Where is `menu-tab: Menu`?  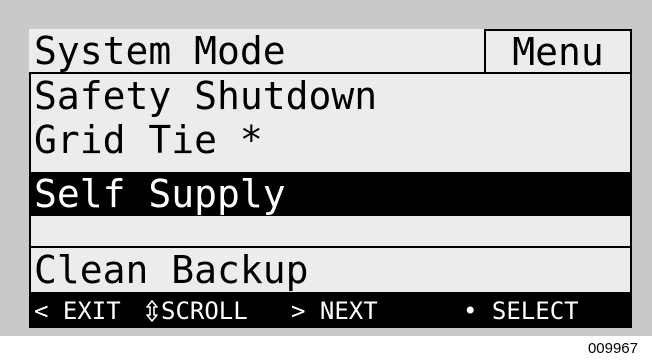 menu-tab: Menu is located at coordinates (558, 51).